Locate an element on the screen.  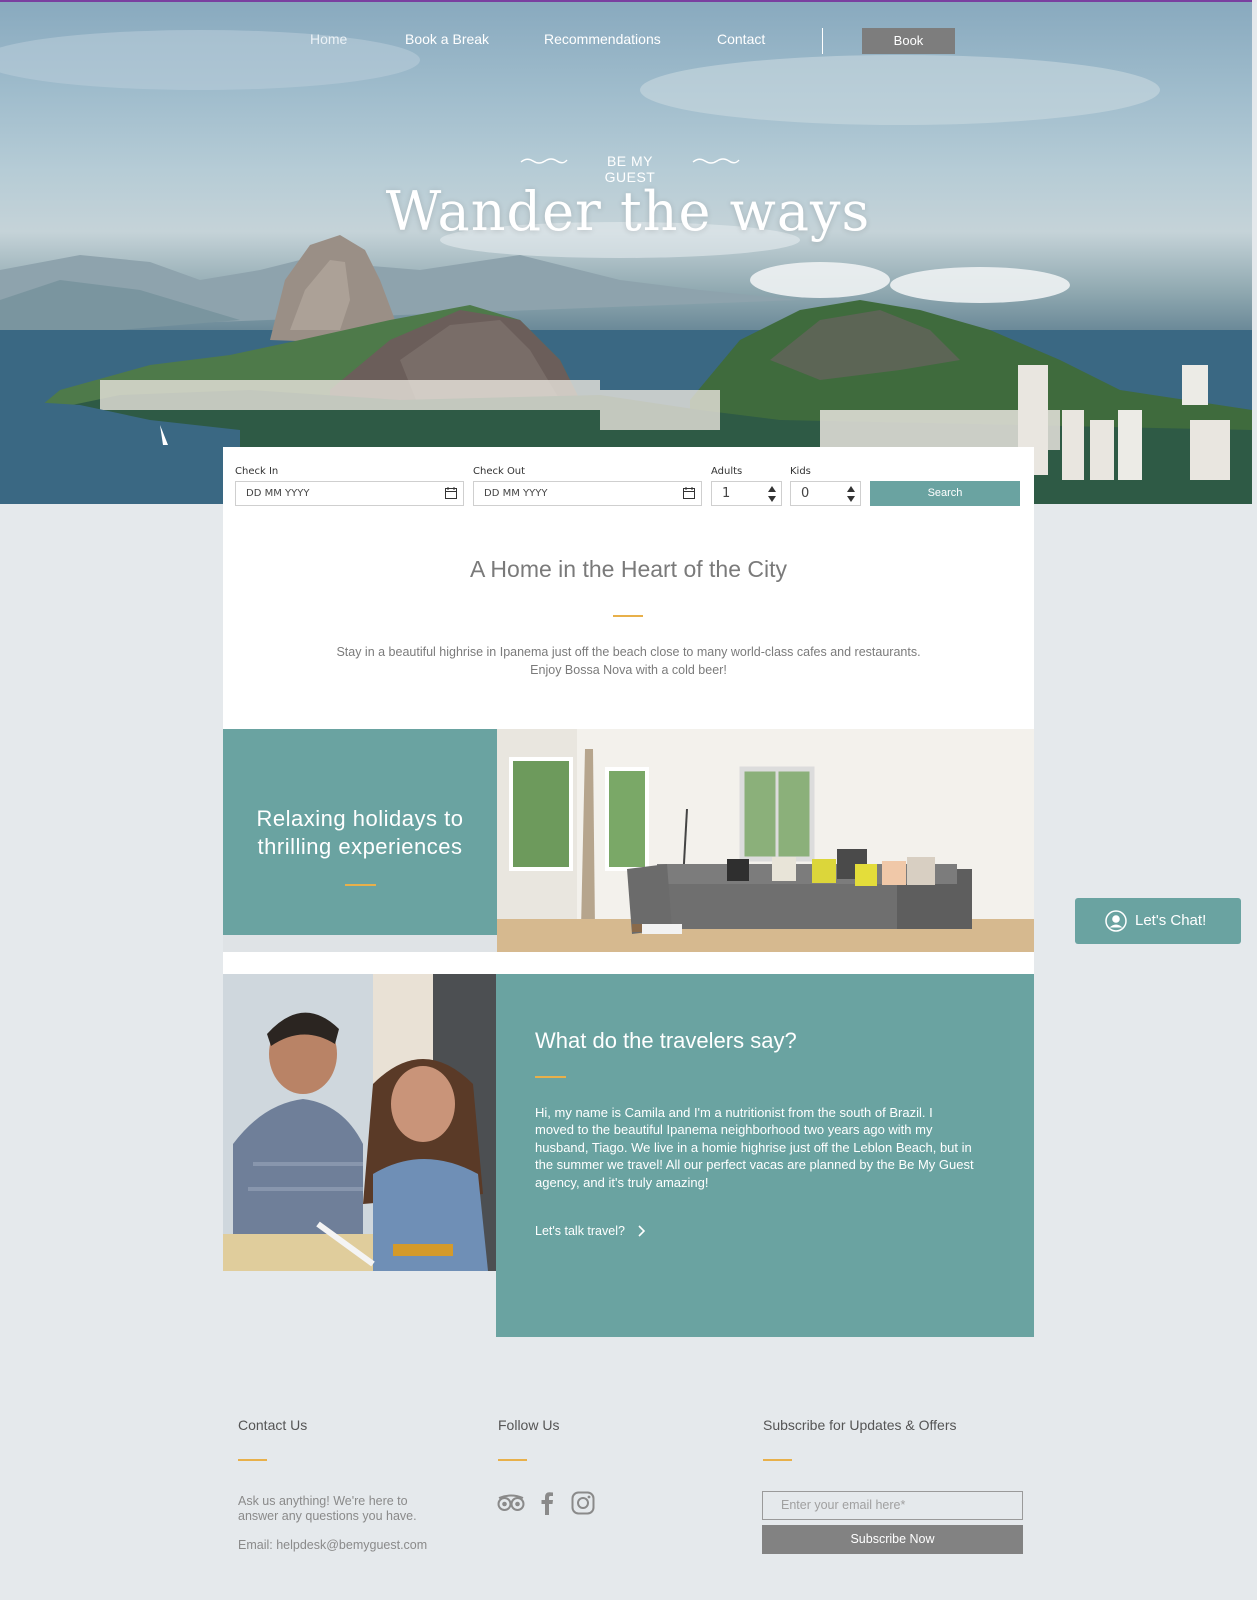
contact-line-2: answer any questions you have. is located at coordinates (327, 1516).